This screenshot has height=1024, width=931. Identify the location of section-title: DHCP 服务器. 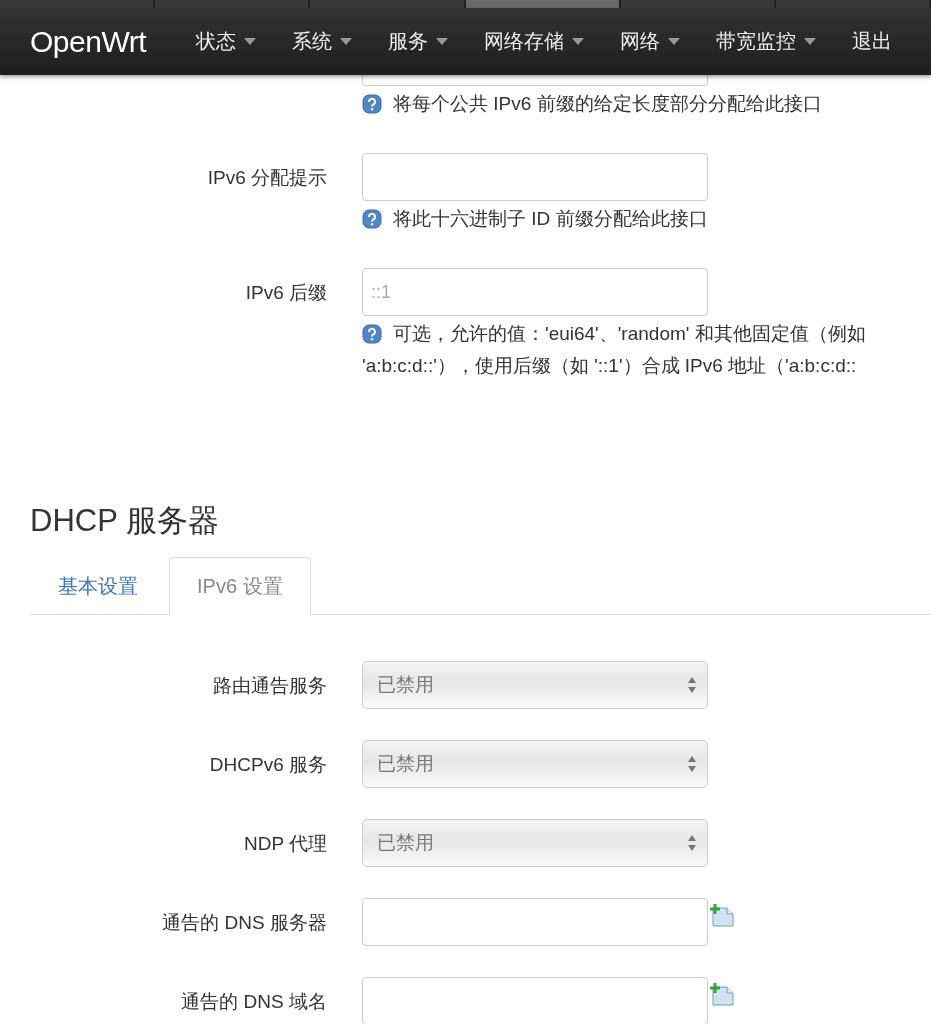
(125, 521).